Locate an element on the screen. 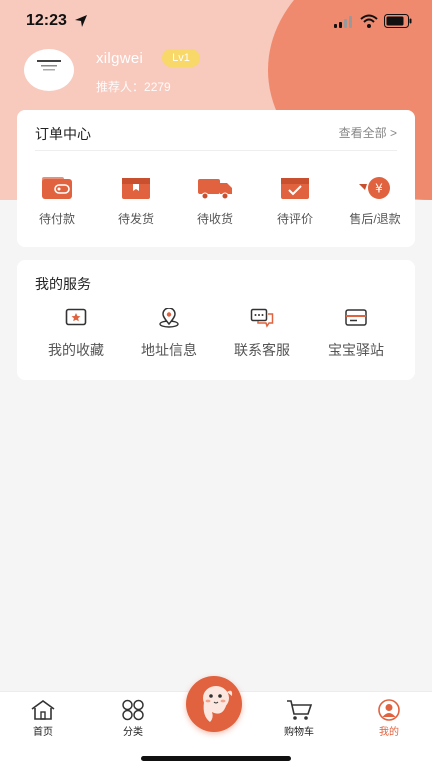  battery-icon is located at coordinates (398, 21).